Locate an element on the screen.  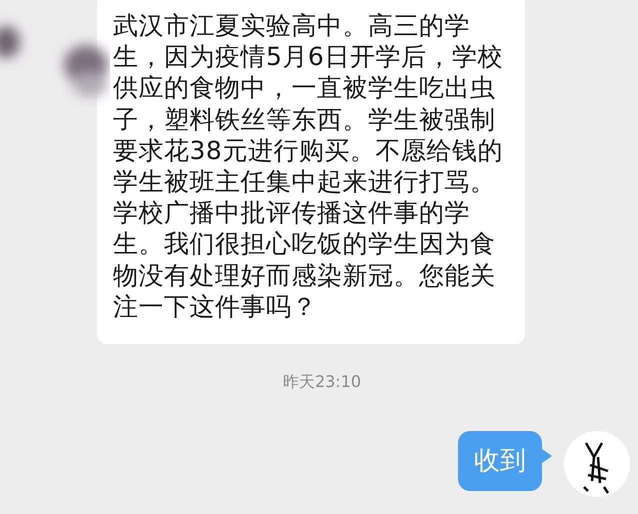
avatar-icon is located at coordinates (597, 464).